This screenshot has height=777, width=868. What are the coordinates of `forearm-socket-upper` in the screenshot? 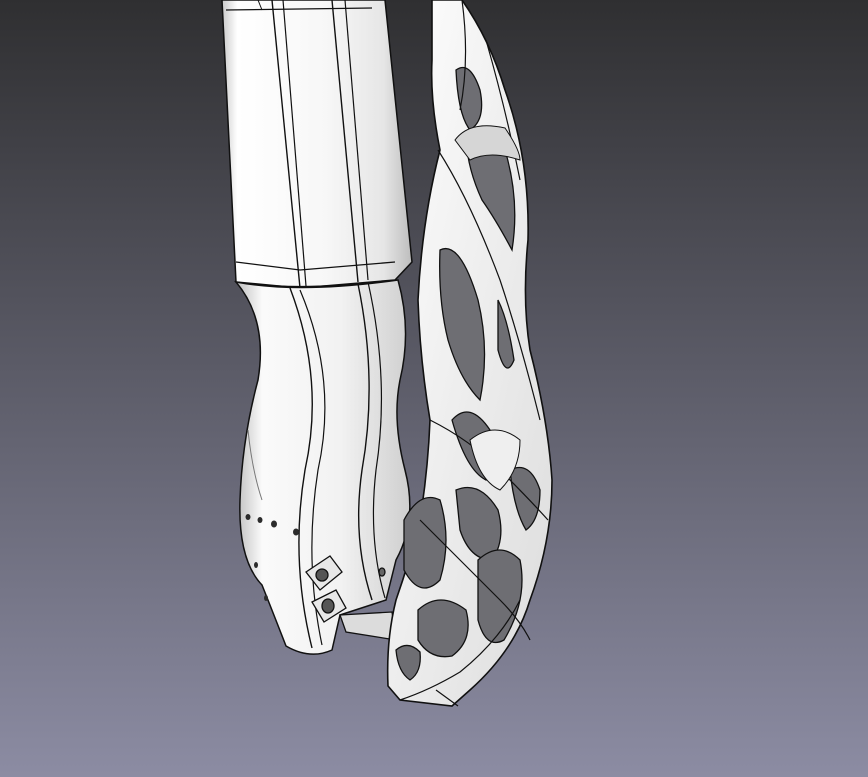 It's located at (317, 144).